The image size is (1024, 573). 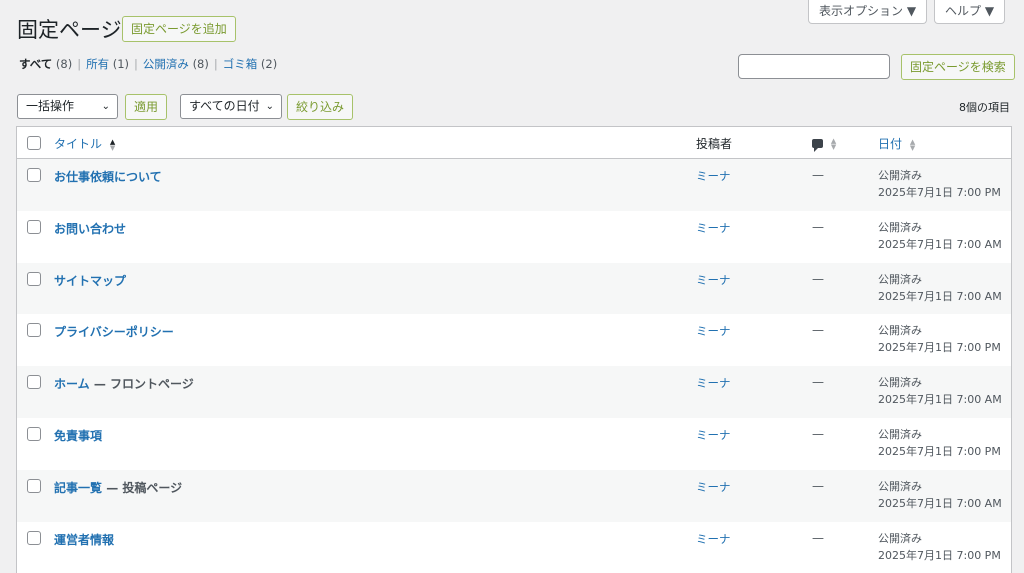 I want to click on page-title-cell: ホーム — フロントページ, so click(x=124, y=383).